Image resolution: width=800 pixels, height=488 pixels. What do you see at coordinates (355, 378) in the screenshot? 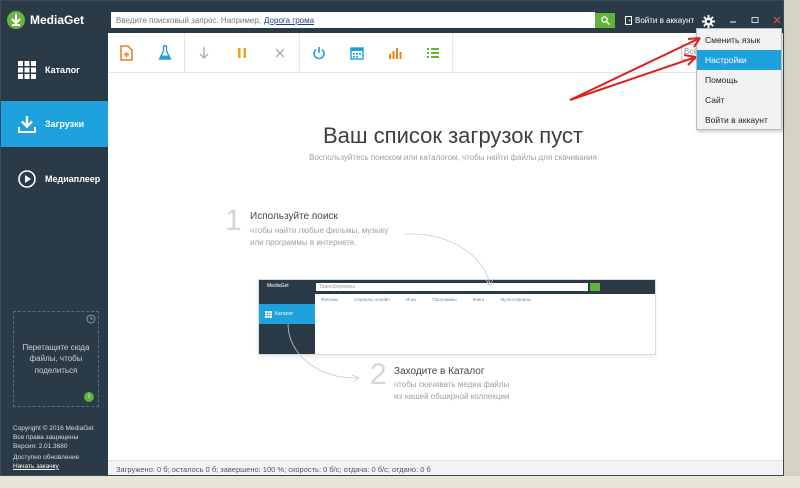
I see `guide-arrowhead` at bounding box center [355, 378].